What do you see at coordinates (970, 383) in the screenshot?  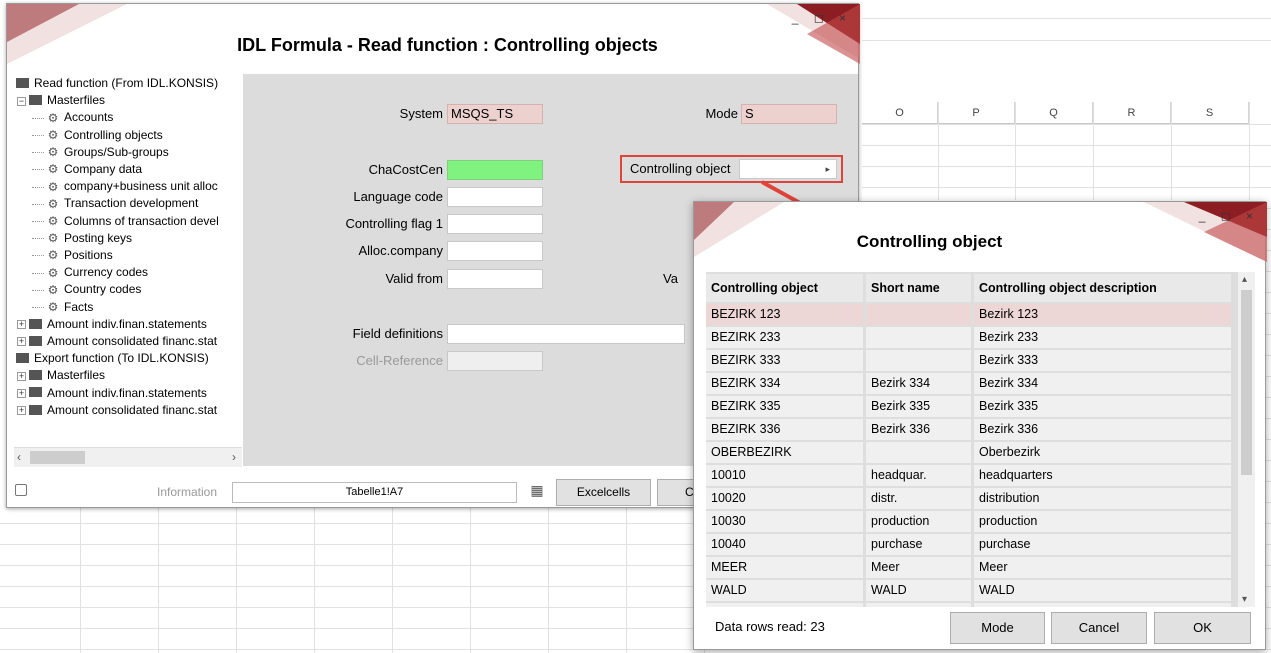 I see `table-row: BEZIRK 334 Bezirk 334 Bezirk 334` at bounding box center [970, 383].